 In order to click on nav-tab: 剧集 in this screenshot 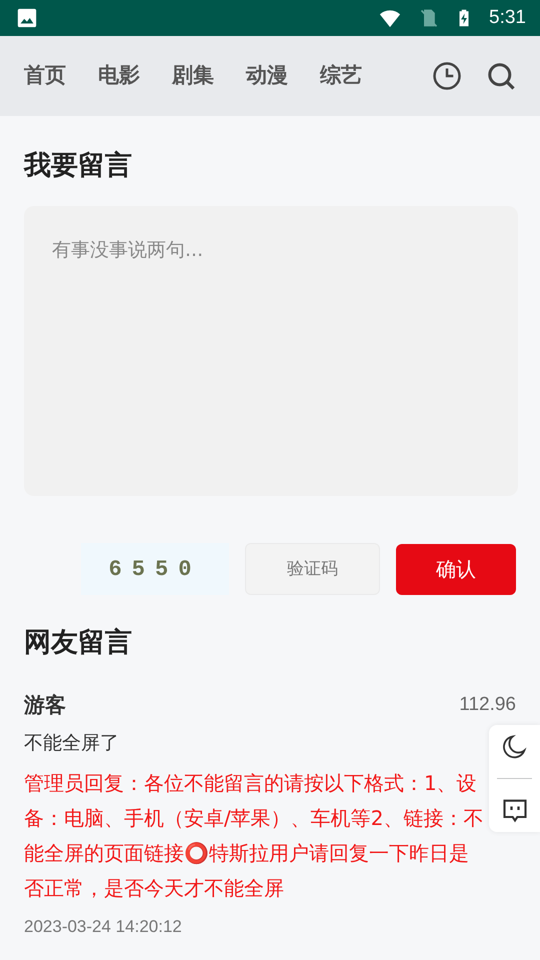, I will do `click(193, 76)`.